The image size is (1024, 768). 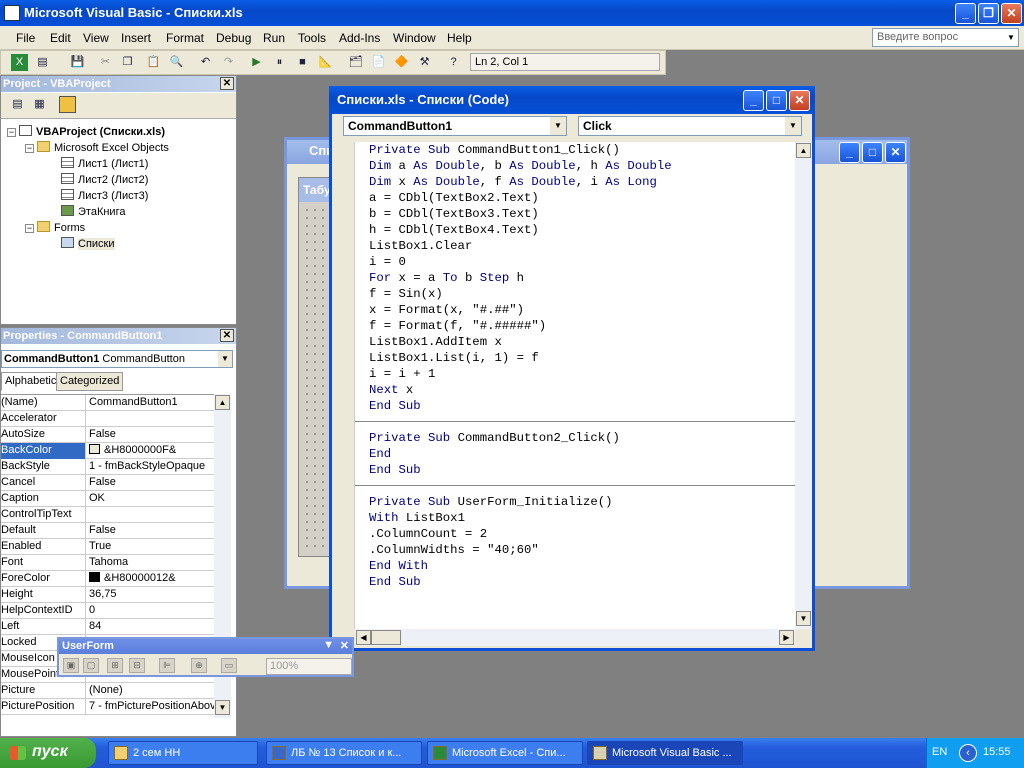 I want to click on object-browser-icon: 🔶, so click(x=401, y=62).